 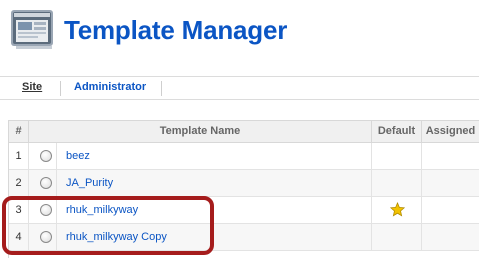 I want to click on column-header-number: #, so click(x=19, y=131).